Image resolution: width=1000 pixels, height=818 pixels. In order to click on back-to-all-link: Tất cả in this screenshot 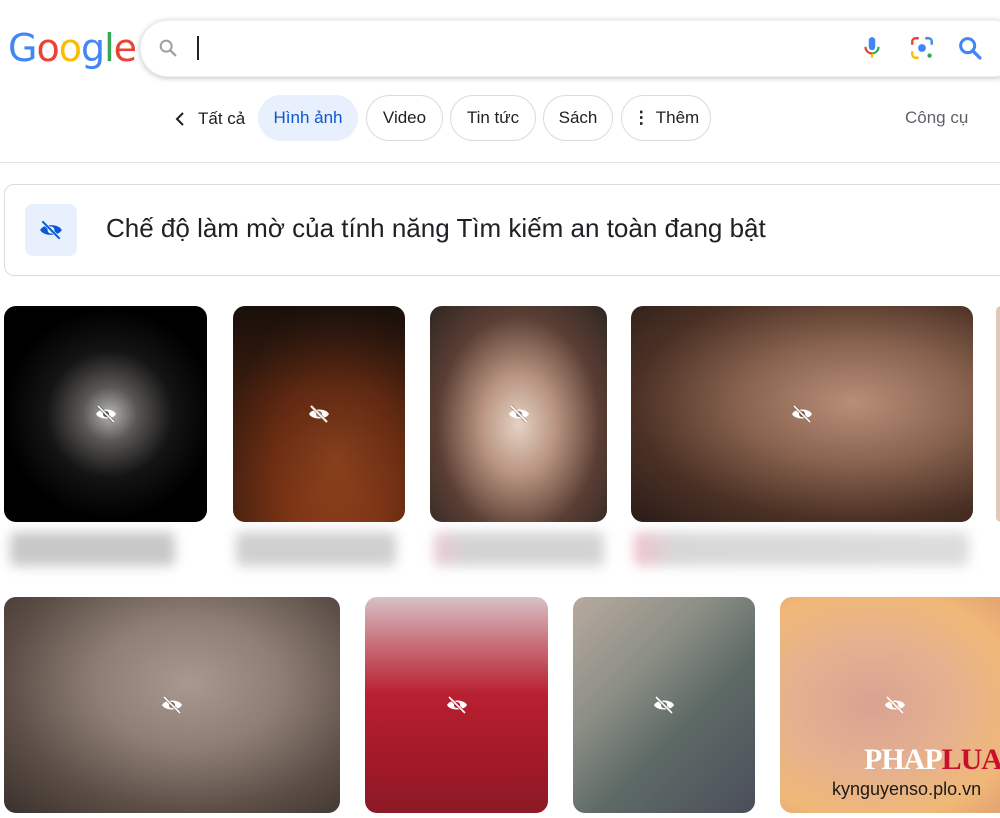, I will do `click(209, 119)`.